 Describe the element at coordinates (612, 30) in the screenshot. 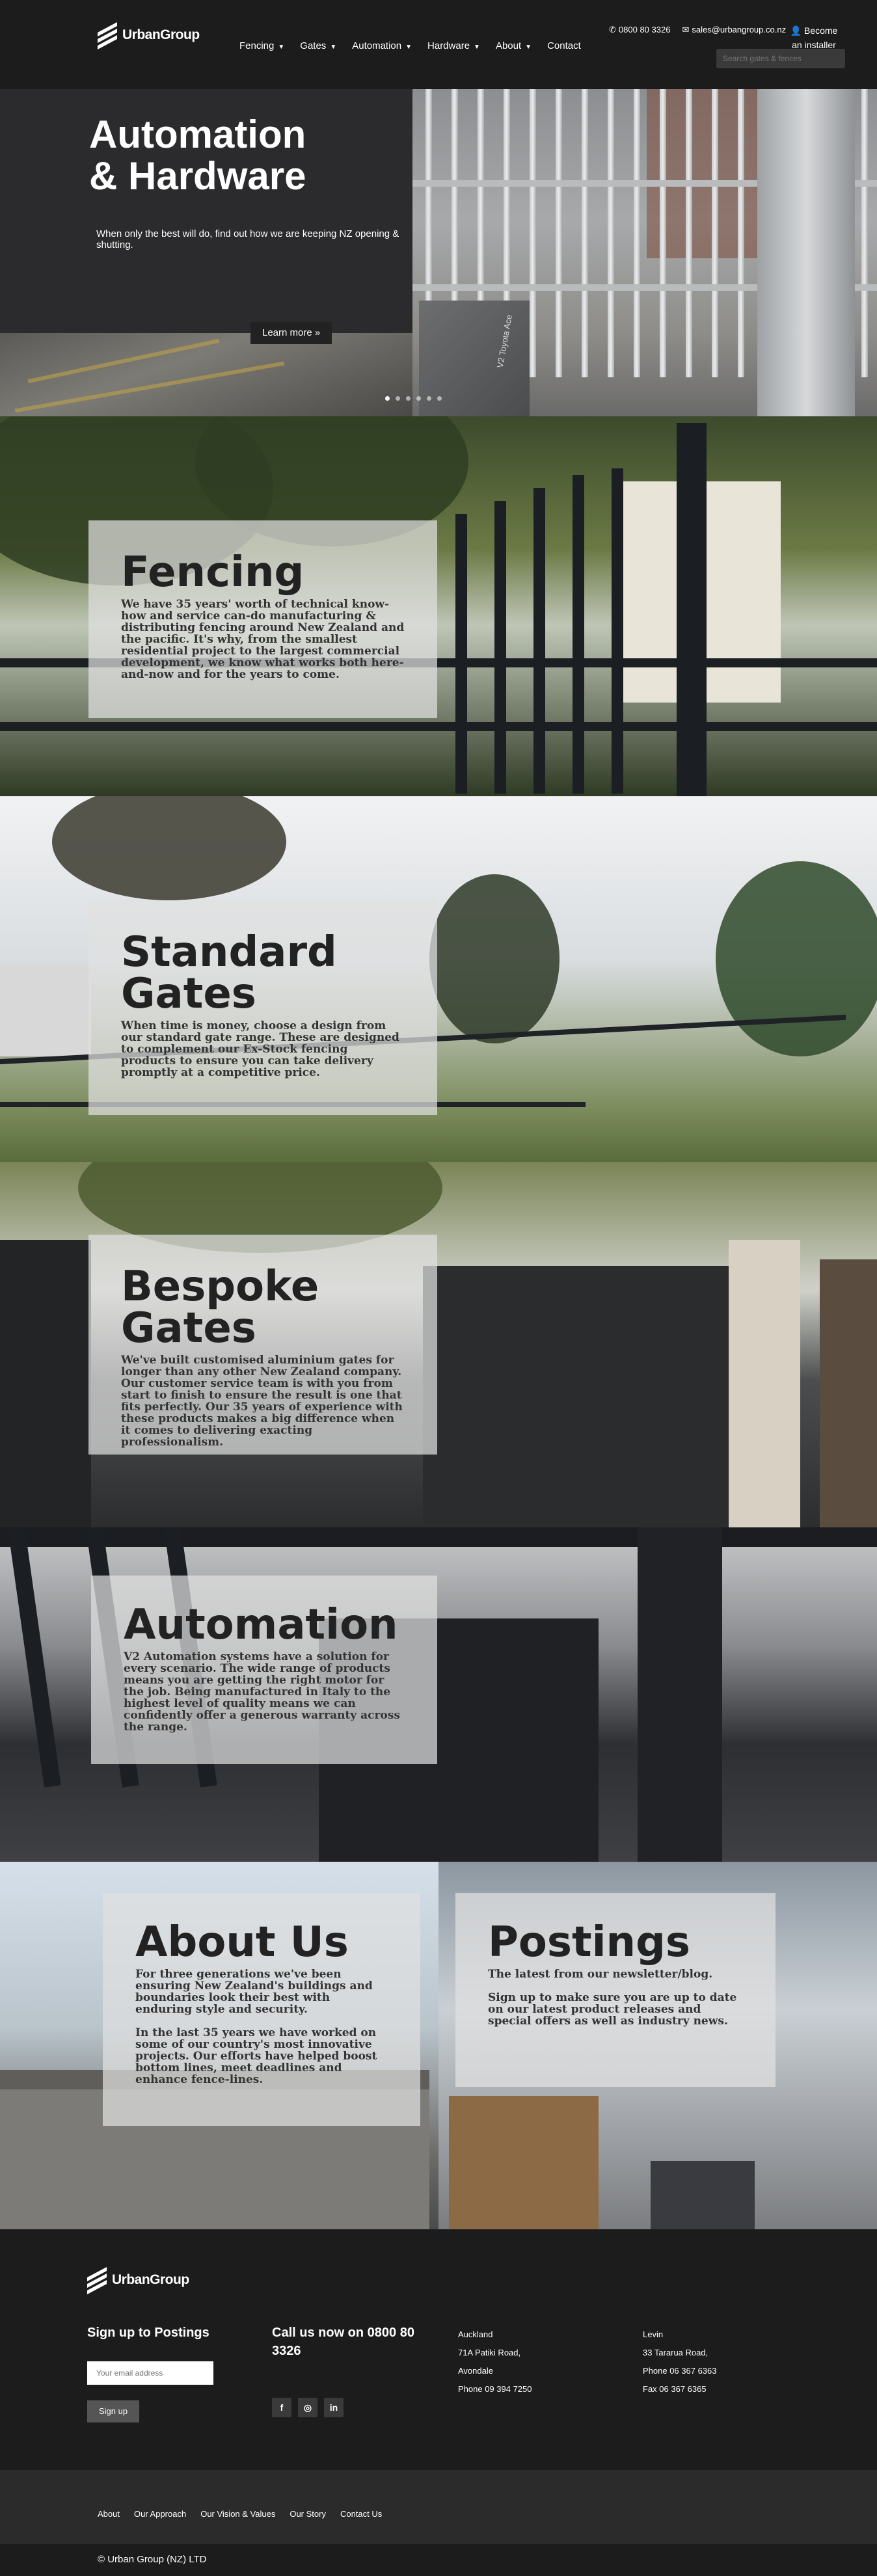

I see `phone-icon: ✆` at that location.